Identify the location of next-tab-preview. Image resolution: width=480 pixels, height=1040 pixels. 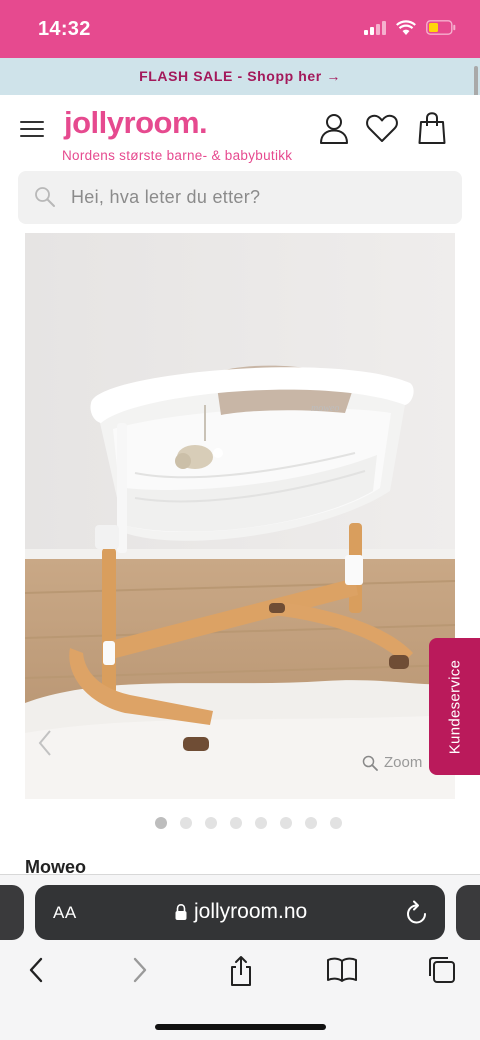
(468, 912).